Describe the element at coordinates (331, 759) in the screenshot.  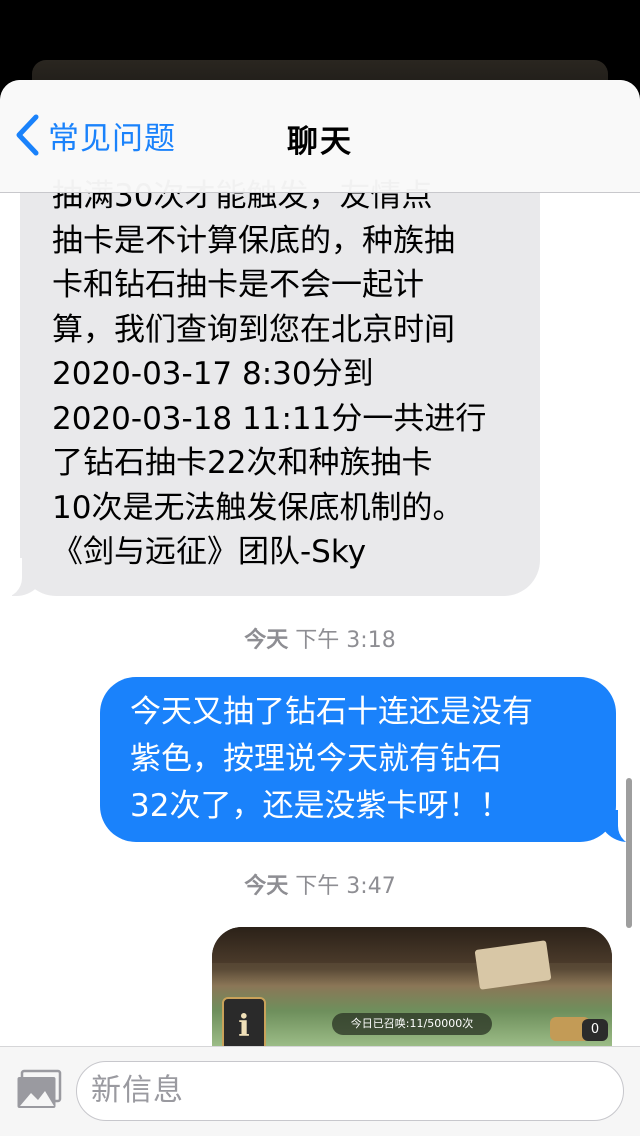
I see `outgoing-message-text: 今天又抽了钻石十连还是没有 紫色，按理说今天就有钻石 32次了，还是没紫卡呀！！` at that location.